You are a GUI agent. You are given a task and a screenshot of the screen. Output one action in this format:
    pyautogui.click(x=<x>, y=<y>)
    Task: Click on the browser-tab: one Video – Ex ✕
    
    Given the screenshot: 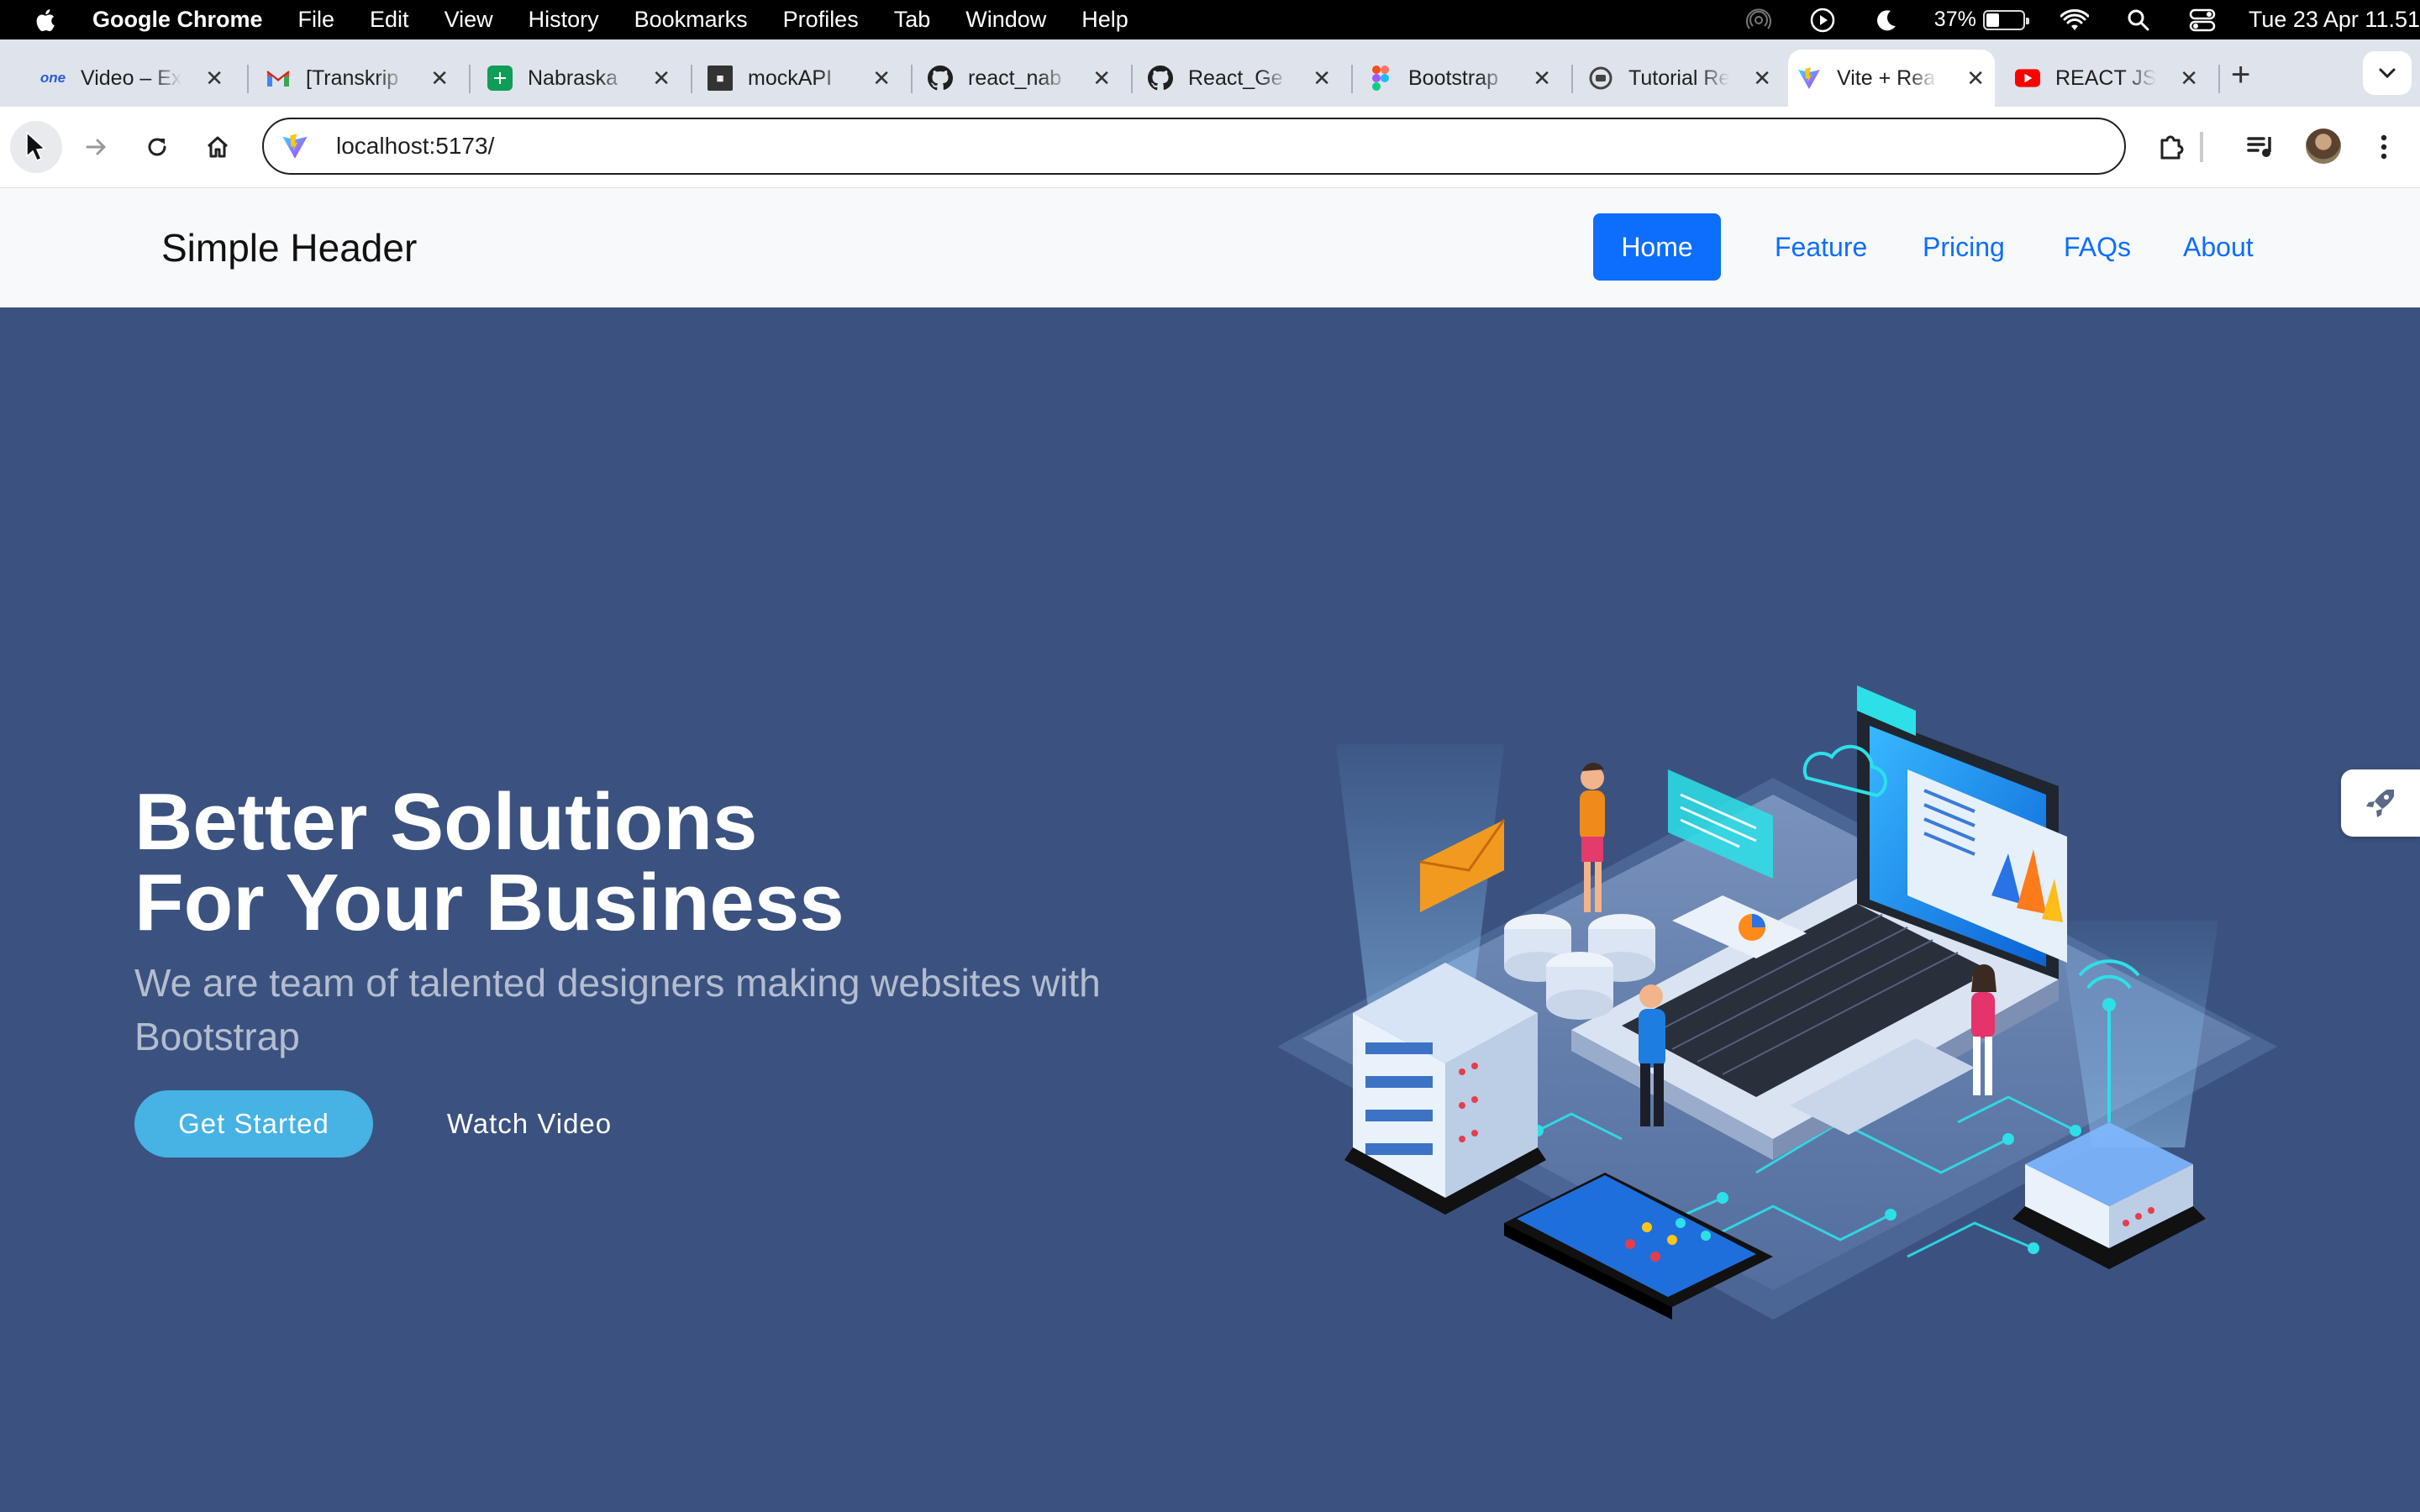 What is the action you would take?
    pyautogui.click(x=133, y=78)
    